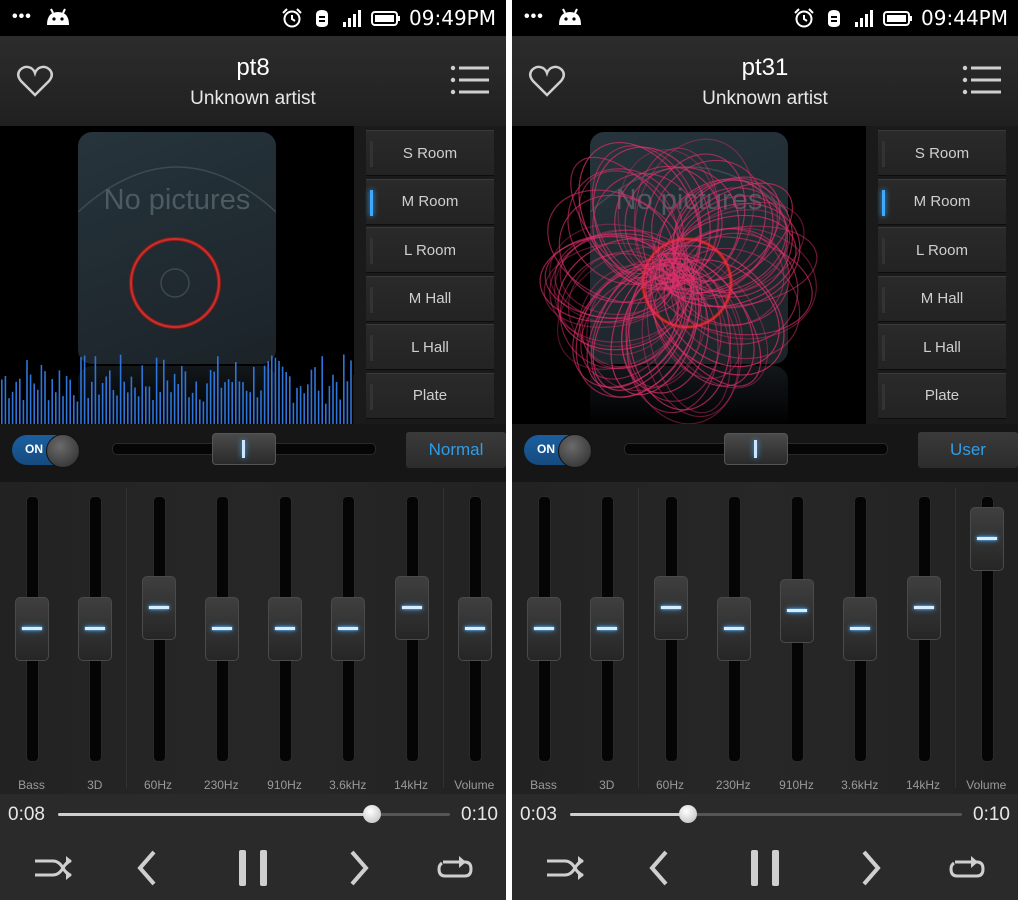 This screenshot has height=900, width=1018. I want to click on battery-icon, so click(898, 18).